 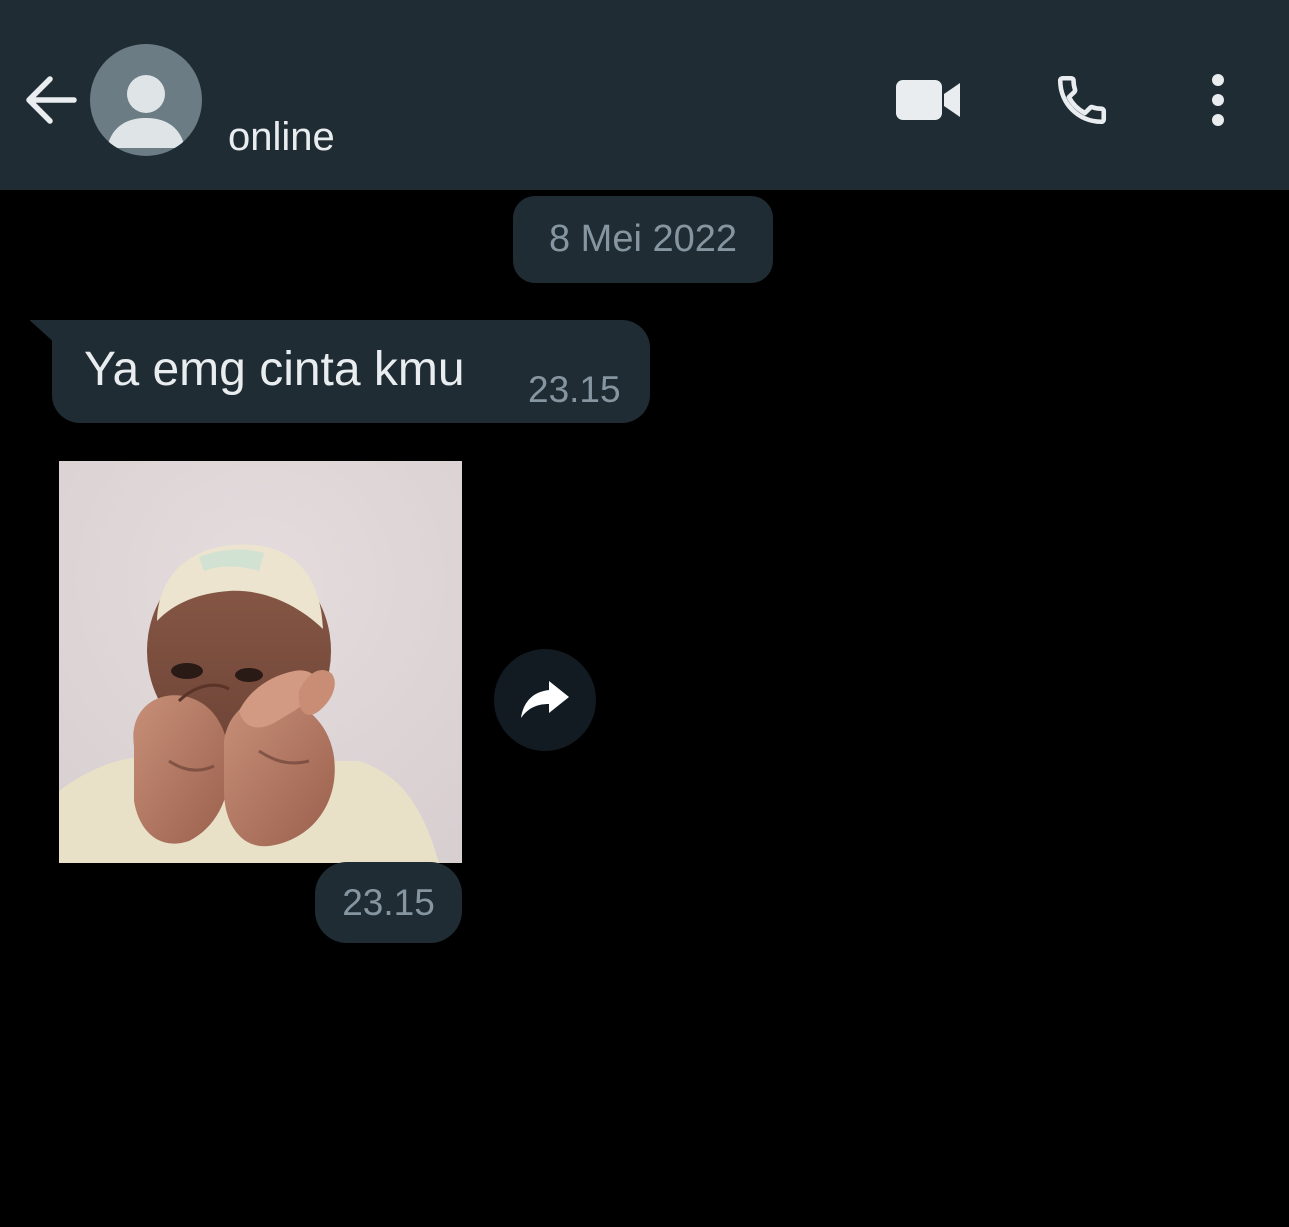 I want to click on video-call-button, so click(x=928, y=100).